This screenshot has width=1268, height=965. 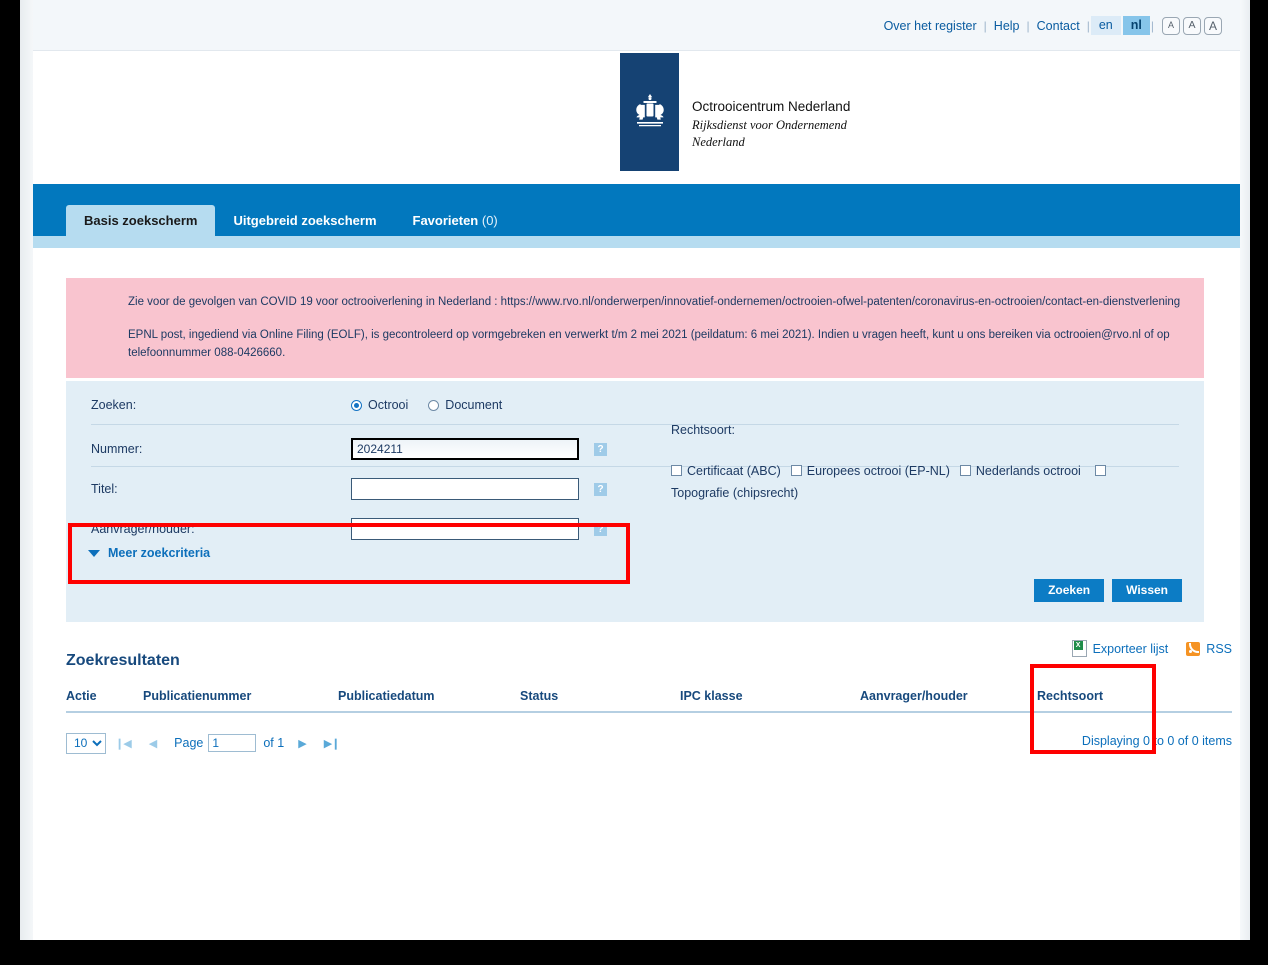 What do you see at coordinates (465, 529) in the screenshot?
I see `aanvrager-houder-input` at bounding box center [465, 529].